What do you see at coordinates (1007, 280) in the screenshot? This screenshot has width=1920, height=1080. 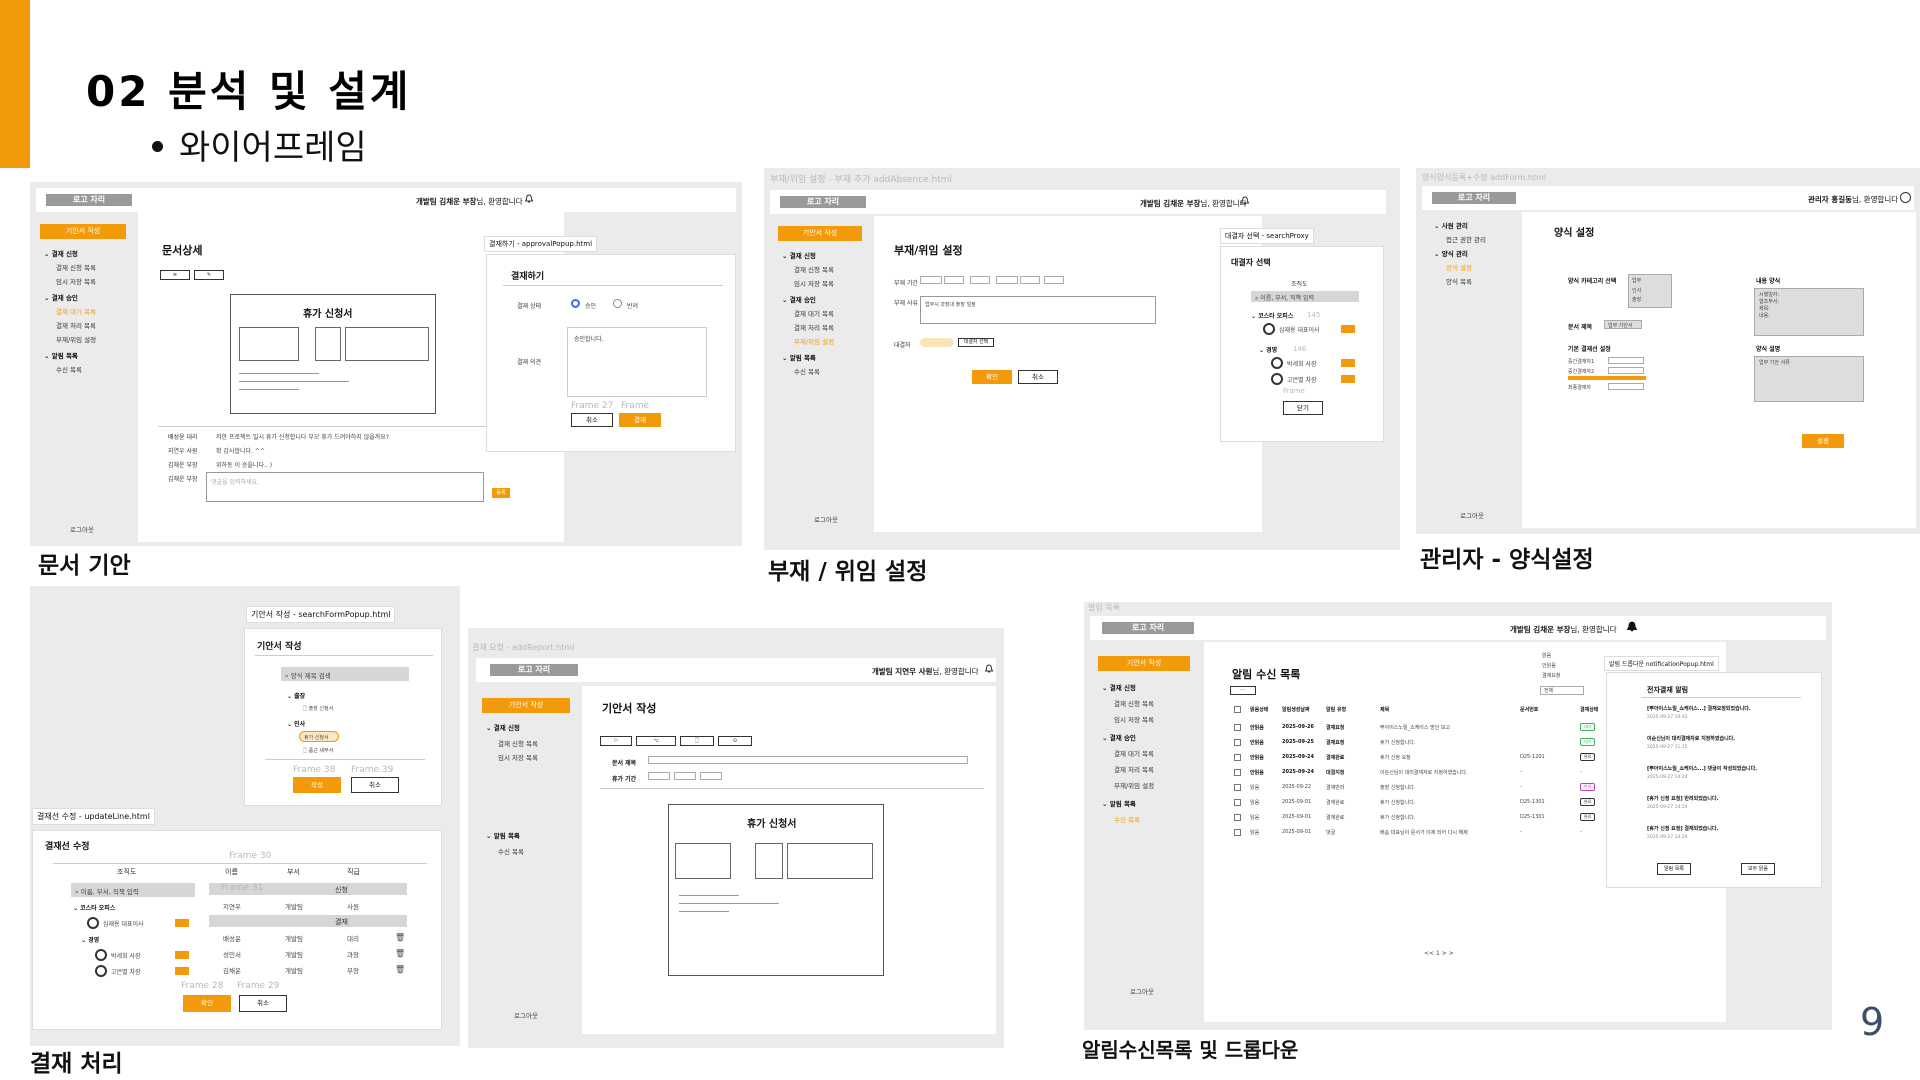 I see `period-year-end` at bounding box center [1007, 280].